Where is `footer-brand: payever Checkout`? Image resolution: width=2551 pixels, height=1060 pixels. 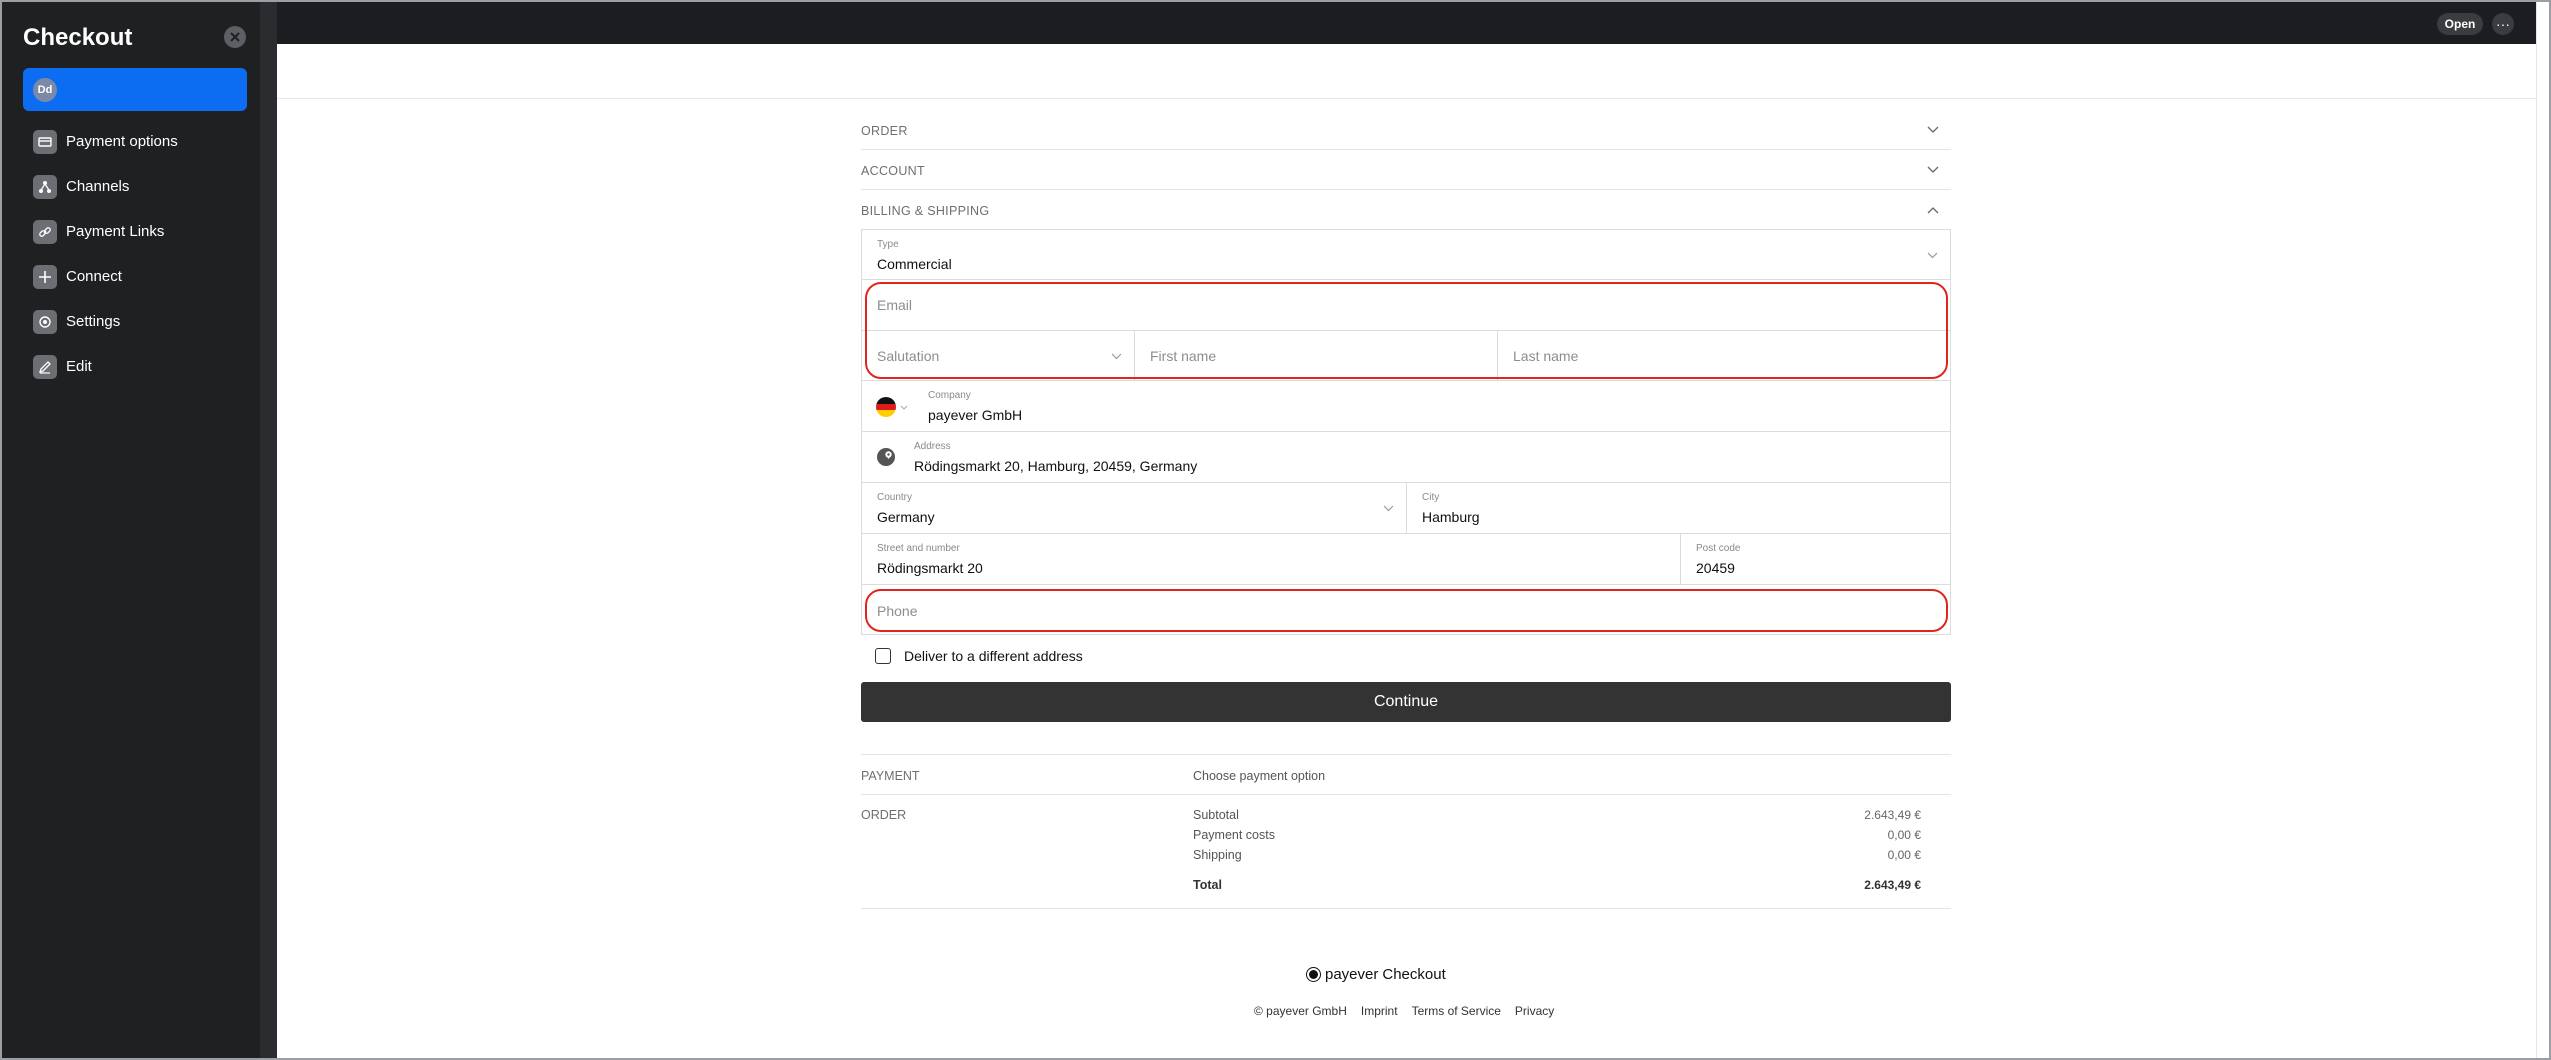
footer-brand: payever Checkout is located at coordinates (1376, 974).